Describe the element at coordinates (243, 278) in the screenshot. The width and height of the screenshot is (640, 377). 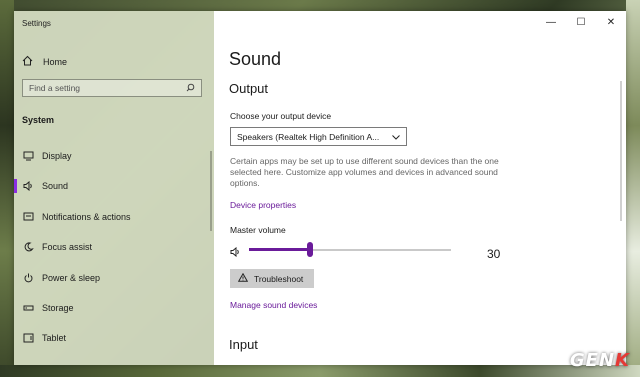
I see `warning-icon` at that location.